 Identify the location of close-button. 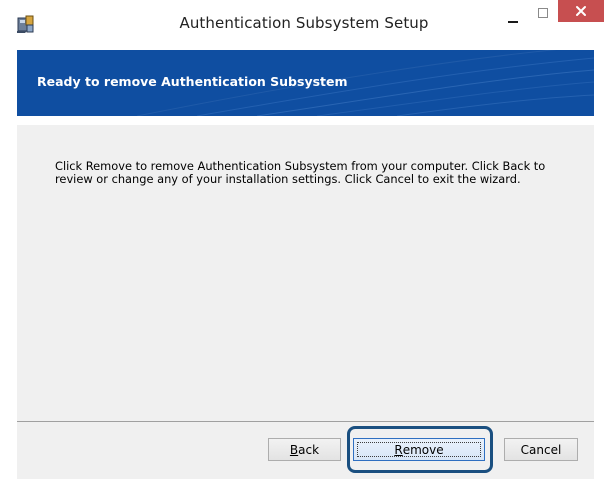
(581, 11).